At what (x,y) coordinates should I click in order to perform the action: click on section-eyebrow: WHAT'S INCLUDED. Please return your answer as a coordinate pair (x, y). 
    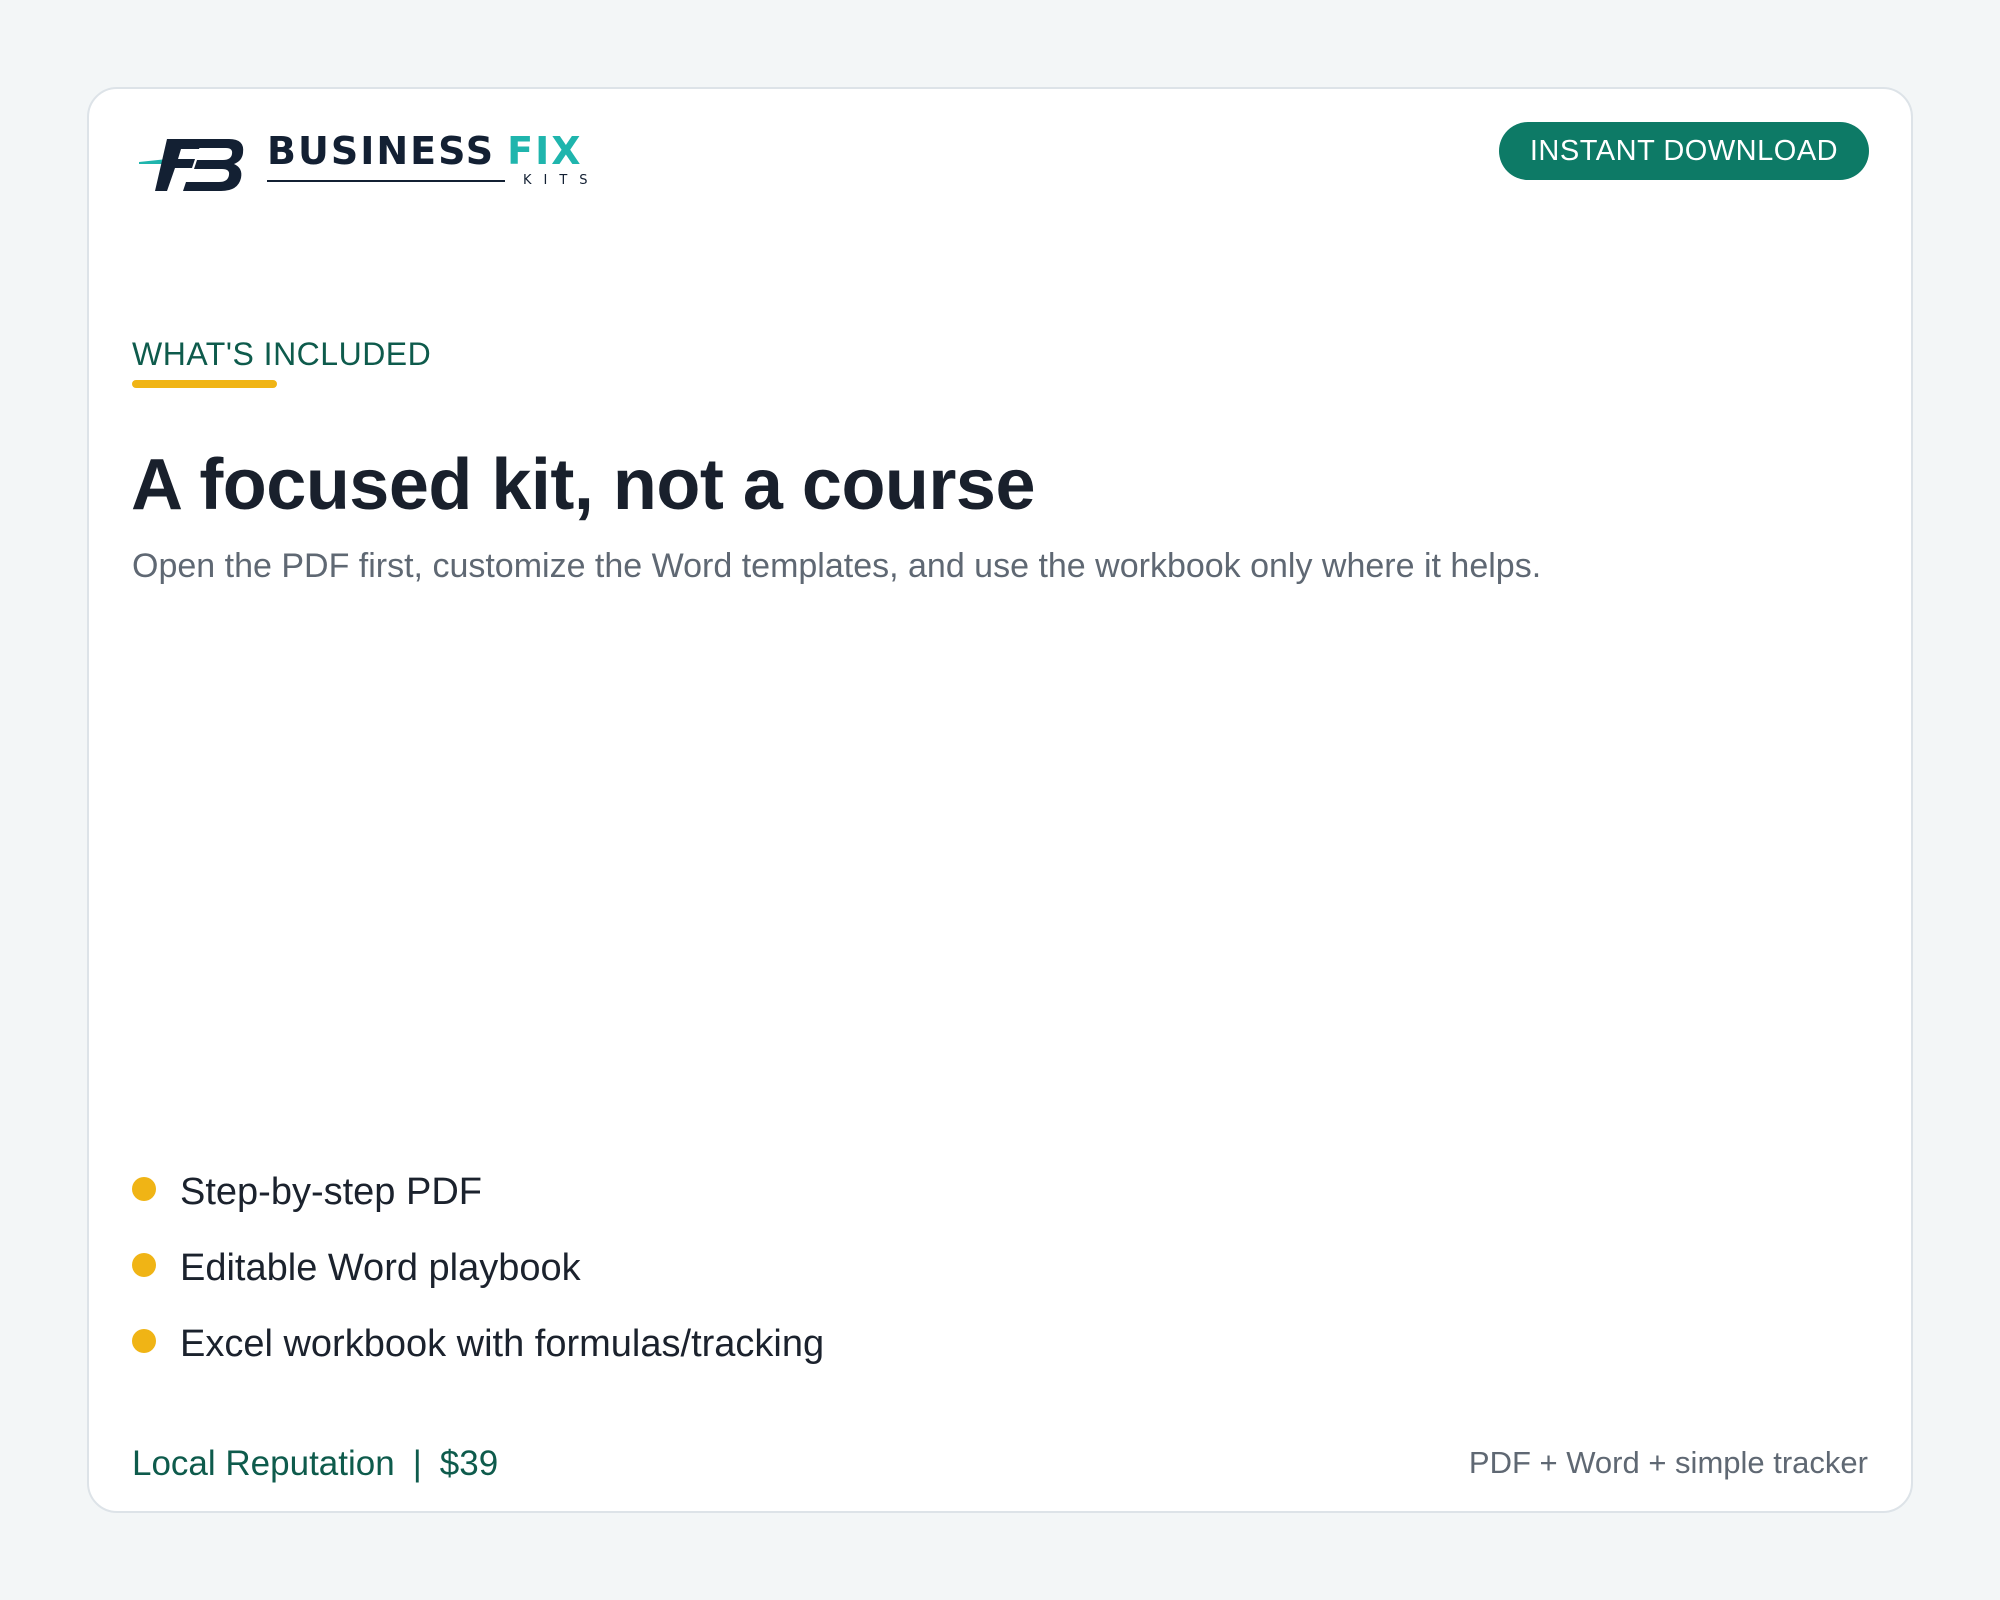
    Looking at the image, I should click on (282, 354).